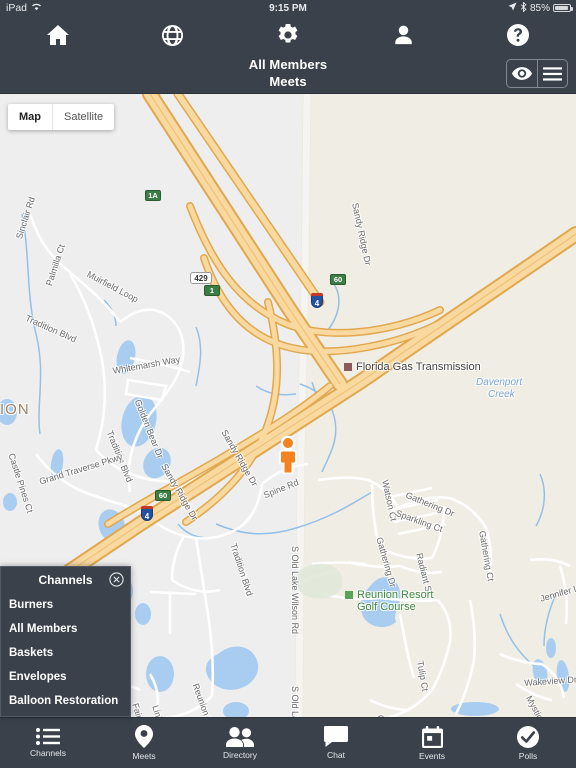 The width and height of the screenshot is (576, 768). Describe the element at coordinates (144, 736) in the screenshot. I see `map-pin-icon` at that location.